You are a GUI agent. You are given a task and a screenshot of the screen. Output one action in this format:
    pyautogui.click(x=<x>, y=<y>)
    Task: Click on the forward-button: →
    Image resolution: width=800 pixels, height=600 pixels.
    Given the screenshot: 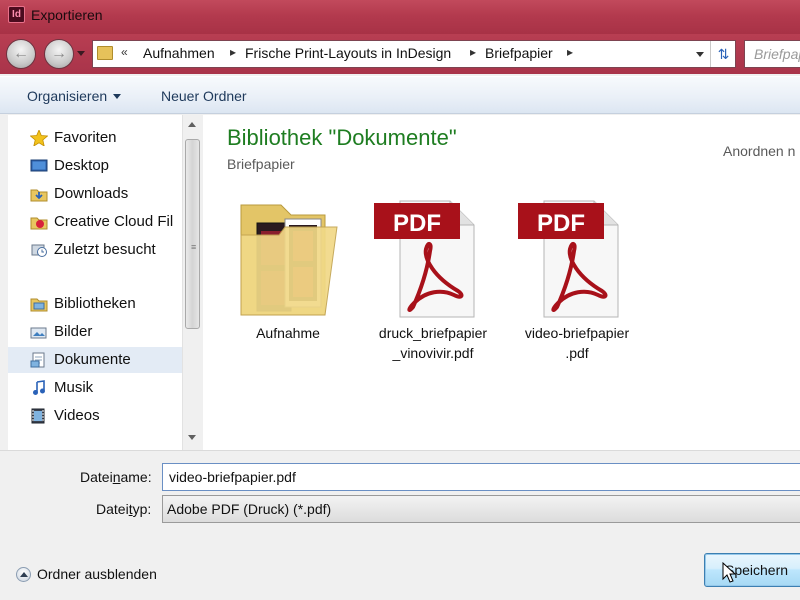 What is the action you would take?
    pyautogui.click(x=59, y=54)
    